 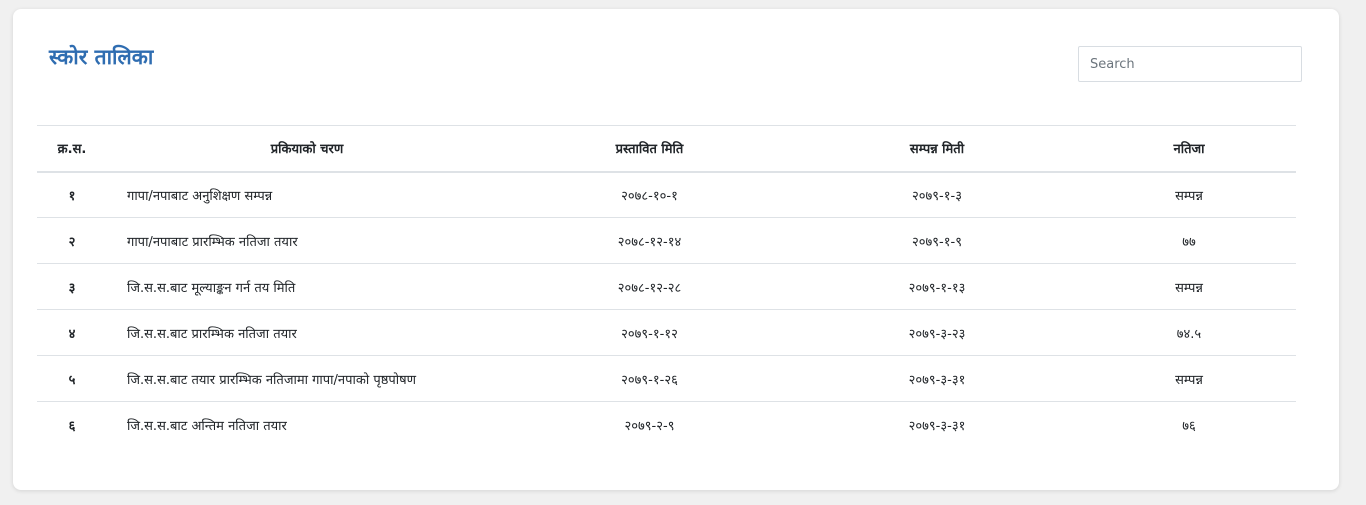 I want to click on cell-stage: जि.स.स.बाट अन्तिम नतिजा तयार, so click(x=207, y=426).